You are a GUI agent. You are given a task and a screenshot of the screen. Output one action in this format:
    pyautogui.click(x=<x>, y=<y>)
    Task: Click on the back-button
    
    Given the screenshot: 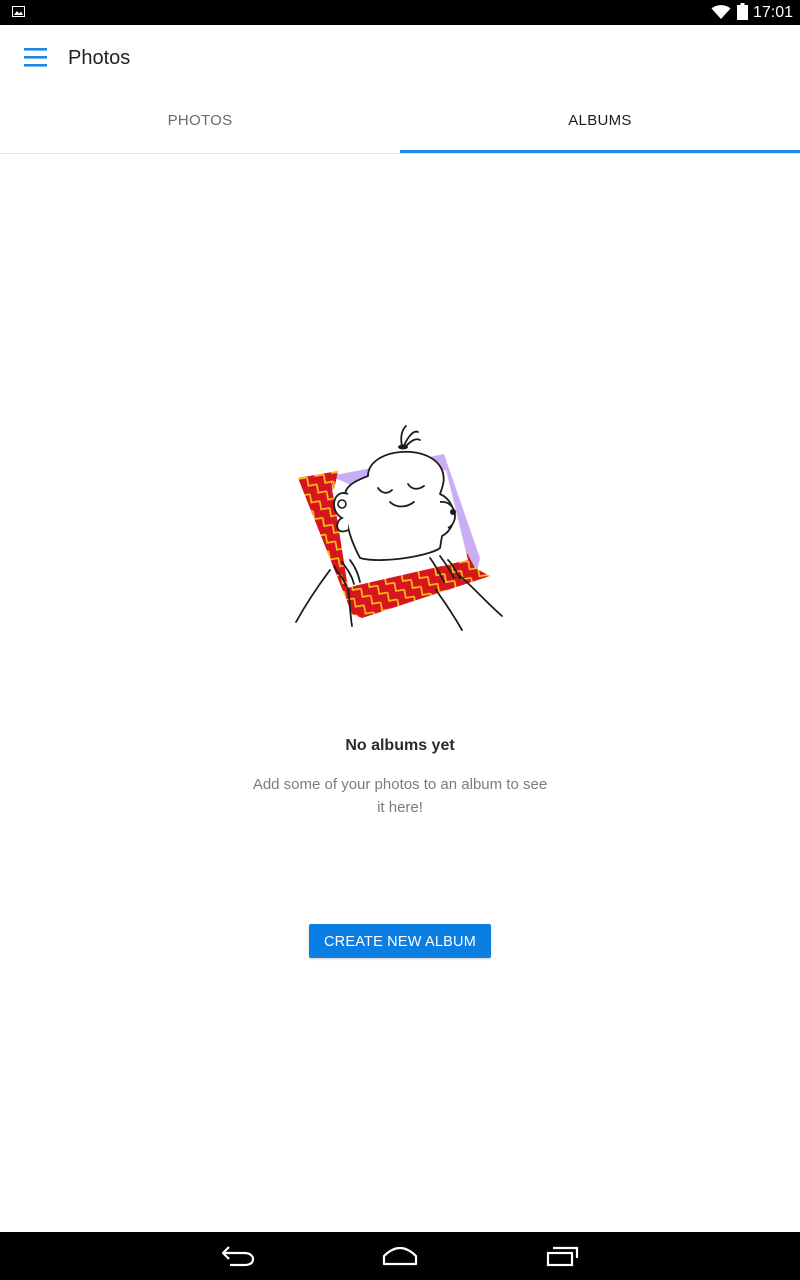 What is the action you would take?
    pyautogui.click(x=238, y=1256)
    